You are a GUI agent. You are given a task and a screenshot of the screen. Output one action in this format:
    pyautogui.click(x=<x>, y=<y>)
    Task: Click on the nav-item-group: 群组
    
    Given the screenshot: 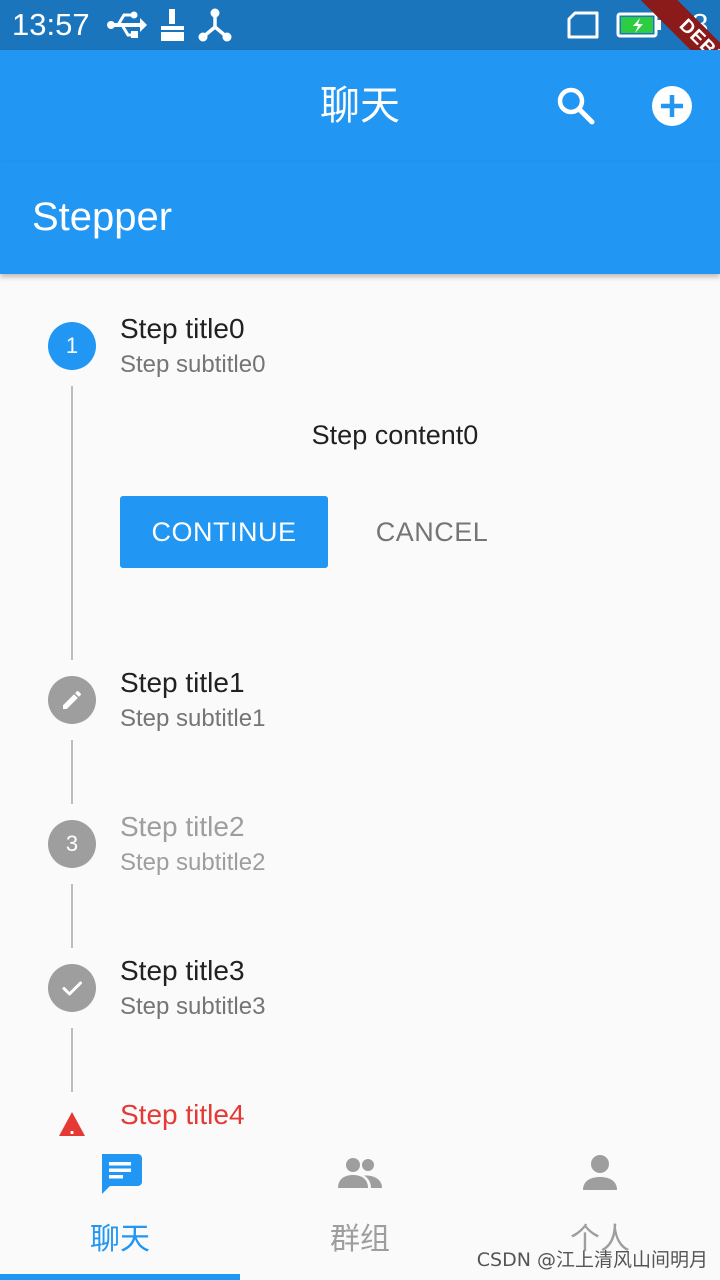 What is the action you would take?
    pyautogui.click(x=360, y=1209)
    